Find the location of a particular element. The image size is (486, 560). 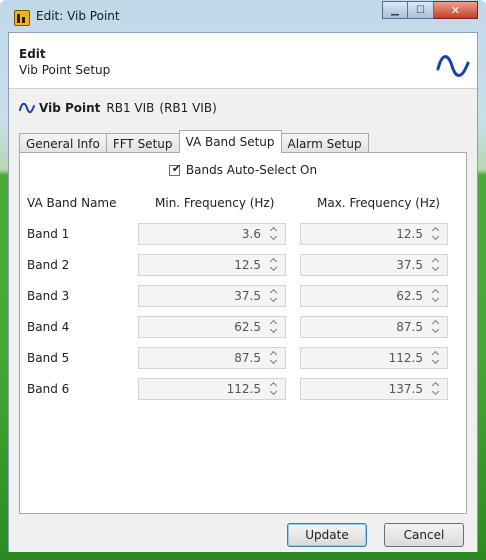

band-4-min-field: 62.5 is located at coordinates (212, 327).